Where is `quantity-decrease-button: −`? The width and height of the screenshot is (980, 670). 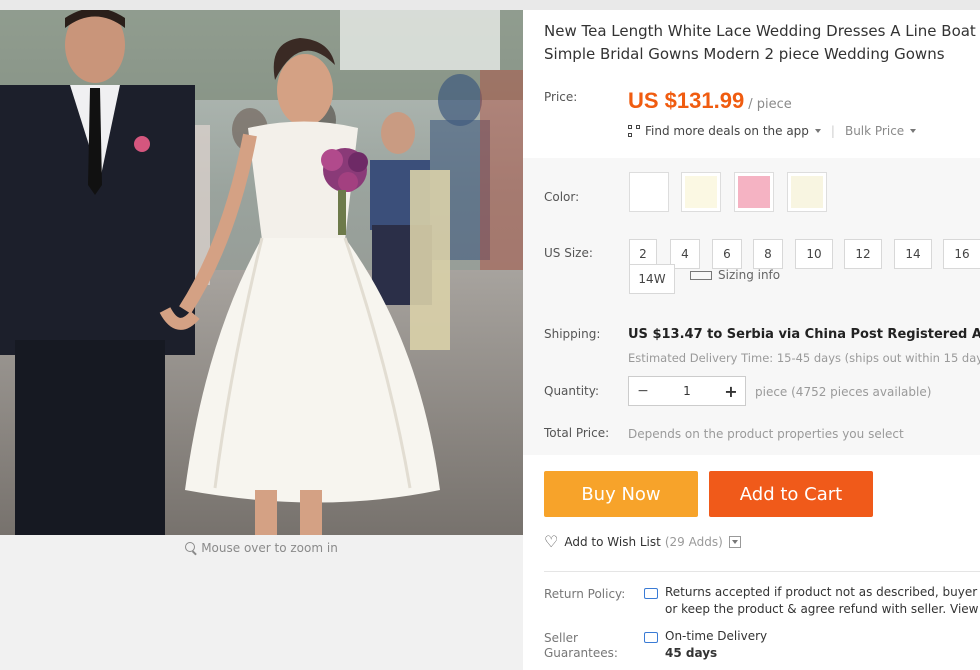
quantity-decrease-button: − is located at coordinates (643, 391).